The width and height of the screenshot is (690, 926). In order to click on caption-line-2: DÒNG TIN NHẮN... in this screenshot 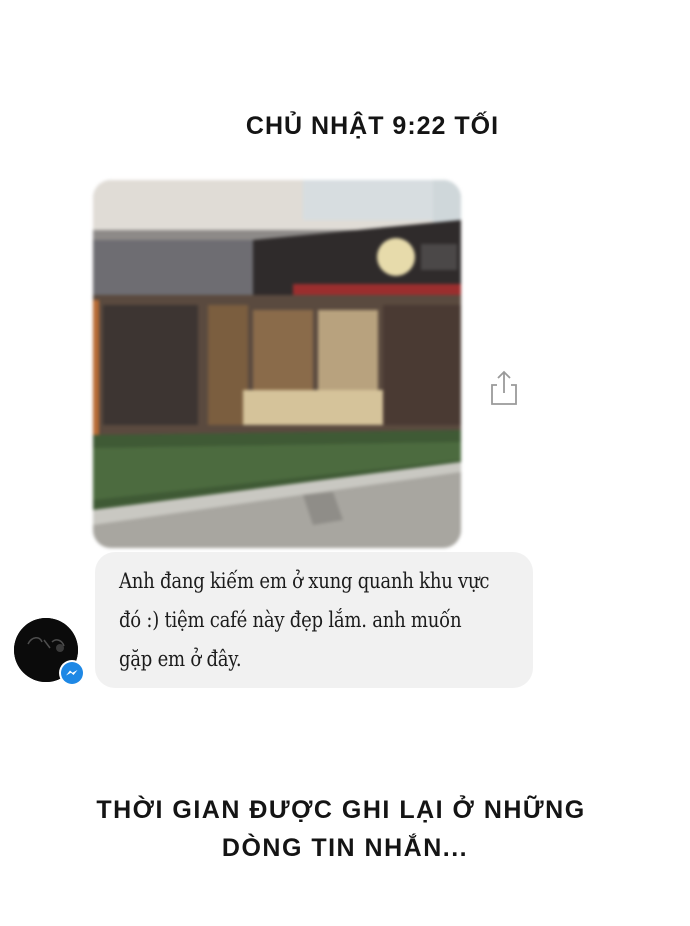, I will do `click(345, 848)`.